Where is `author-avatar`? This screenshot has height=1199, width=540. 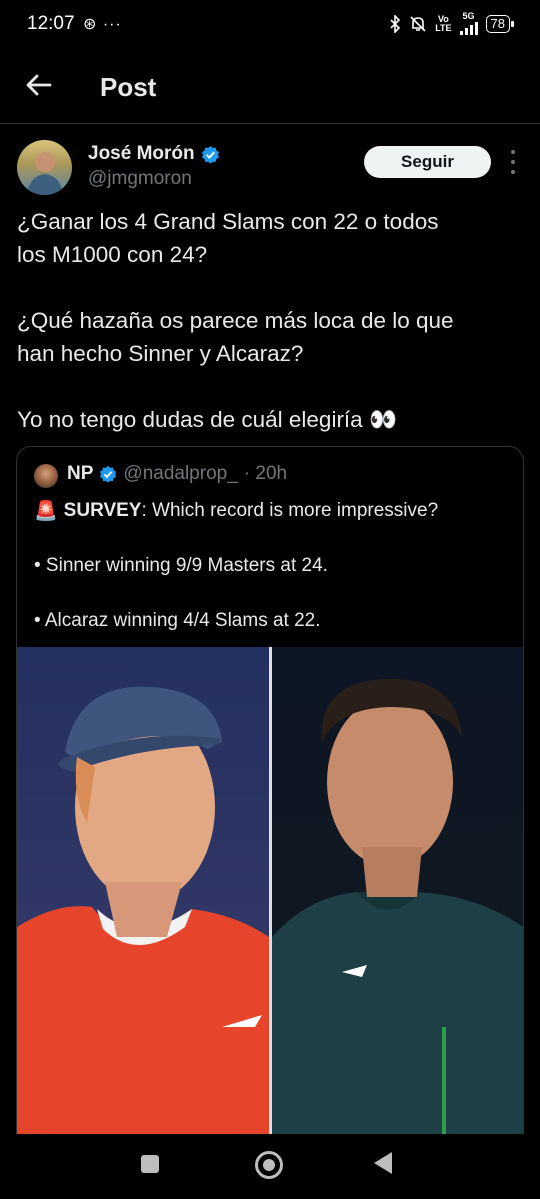 author-avatar is located at coordinates (44, 167).